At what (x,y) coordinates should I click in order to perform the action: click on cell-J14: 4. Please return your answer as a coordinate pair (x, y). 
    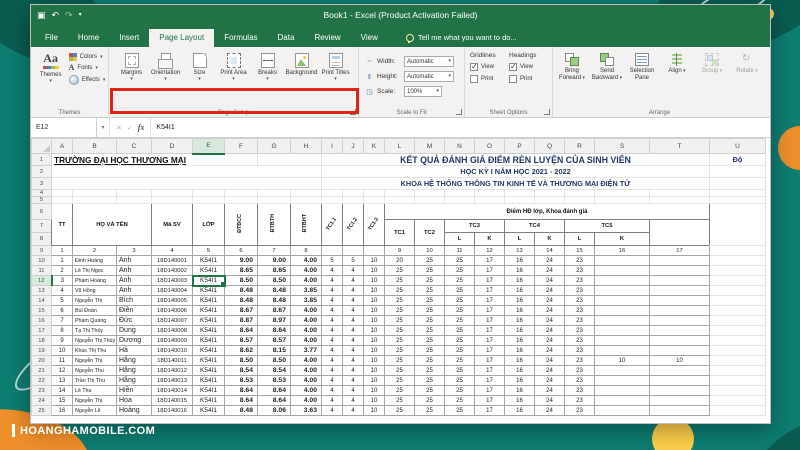
    Looking at the image, I should click on (353, 300).